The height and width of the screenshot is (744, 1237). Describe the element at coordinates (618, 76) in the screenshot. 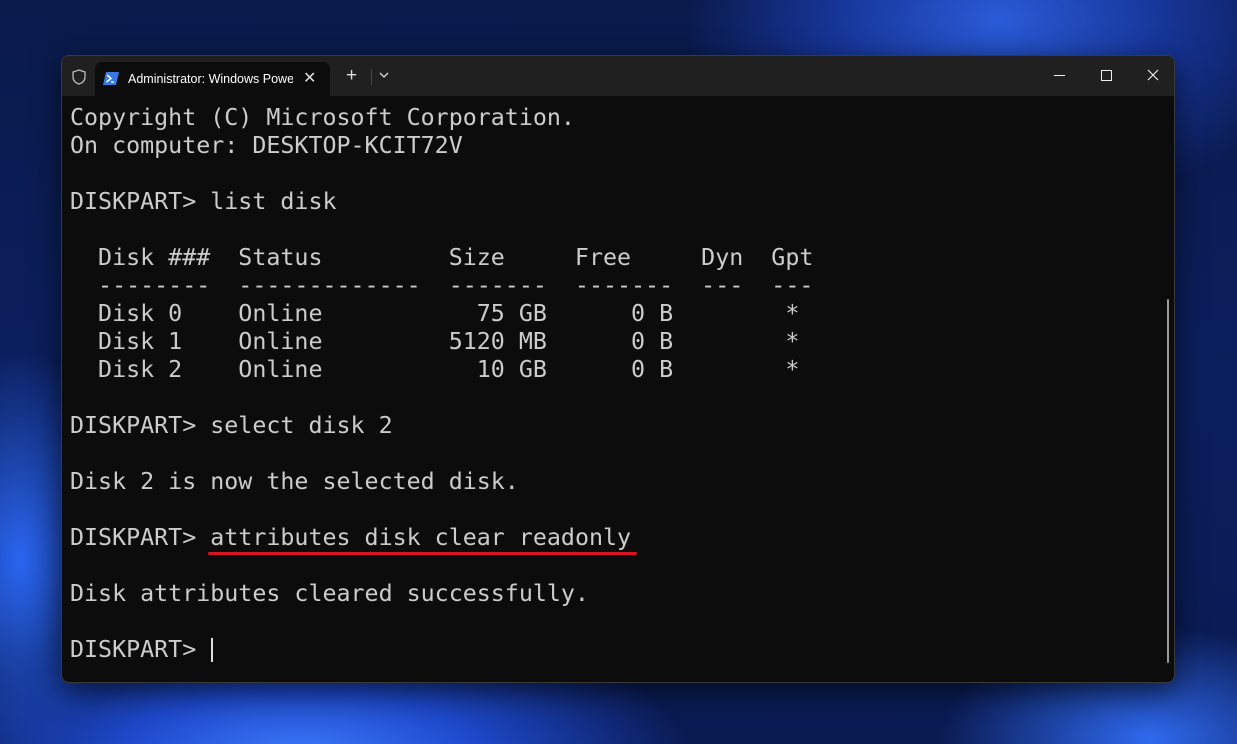

I see `title-bar: Administrator: Windows PowerShell ✕ +` at that location.